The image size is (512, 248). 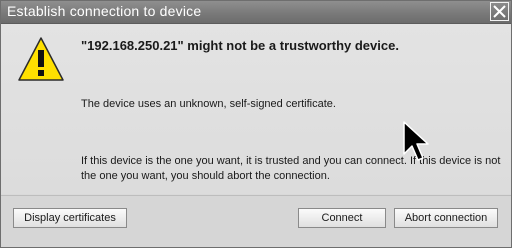 I want to click on display-certificates-button: Display certificates, so click(x=70, y=218).